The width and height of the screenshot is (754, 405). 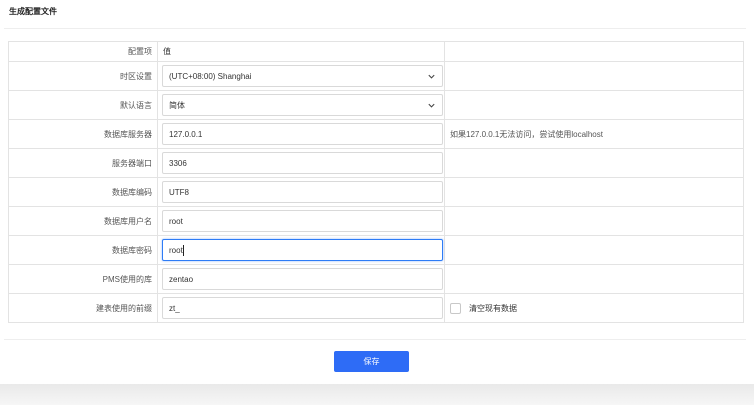 I want to click on db-encoding-label: 数据库编码, so click(x=83, y=192).